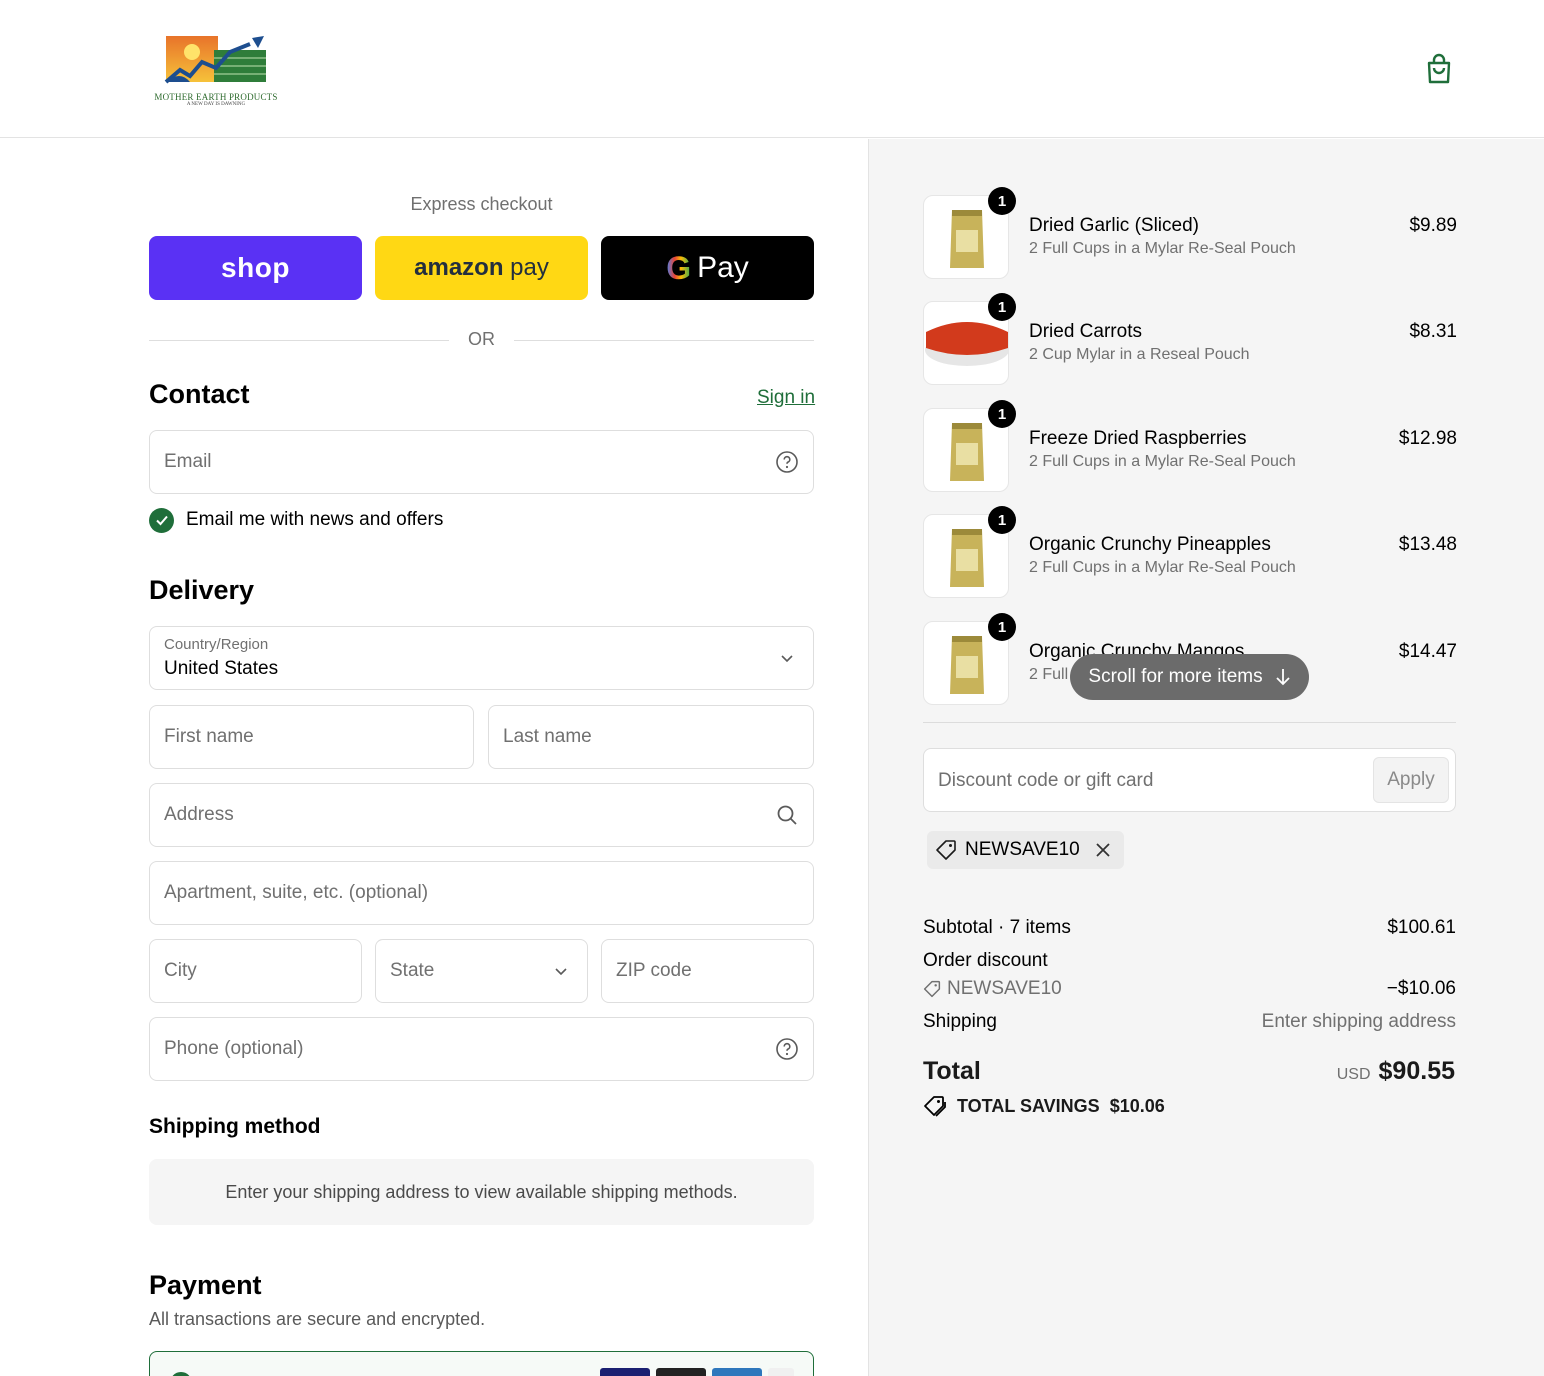  Describe the element at coordinates (1189, 780) in the screenshot. I see `discount-input: Discount code or gift card Apply` at that location.